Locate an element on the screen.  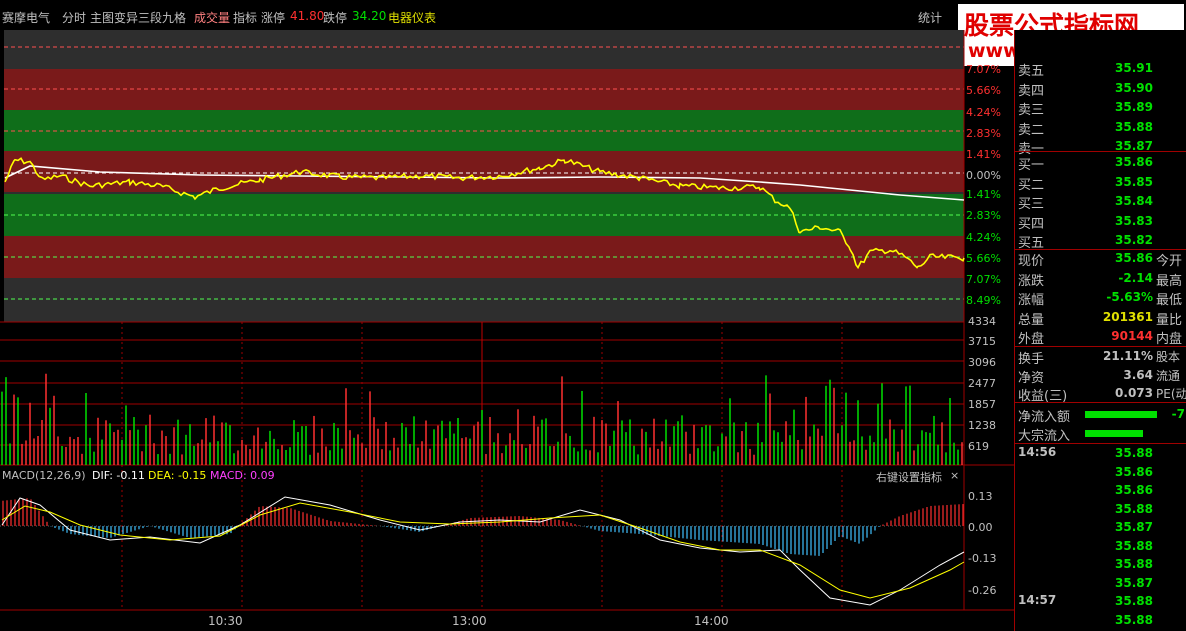
buy-level-price: 35.83 is located at coordinates (1128, 221).